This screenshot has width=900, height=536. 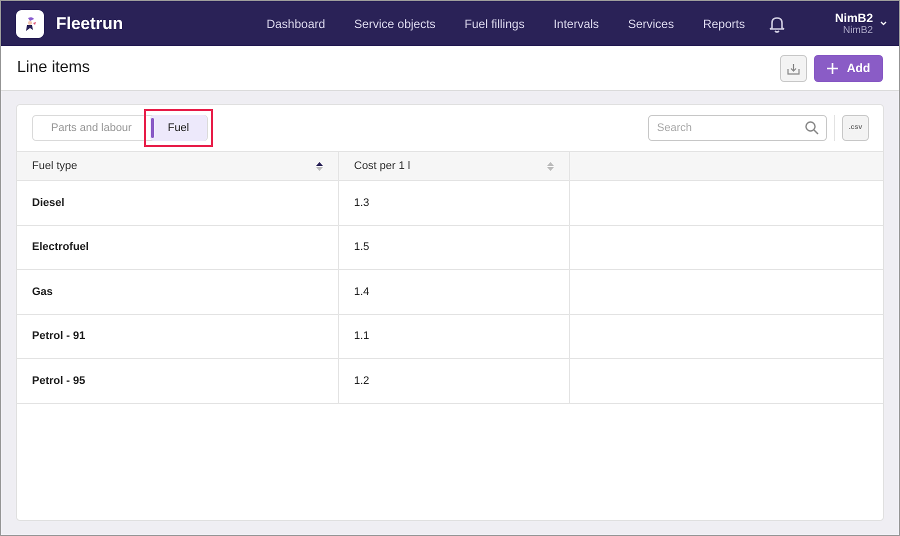 What do you see at coordinates (651, 23) in the screenshot?
I see `nav-link: Services` at bounding box center [651, 23].